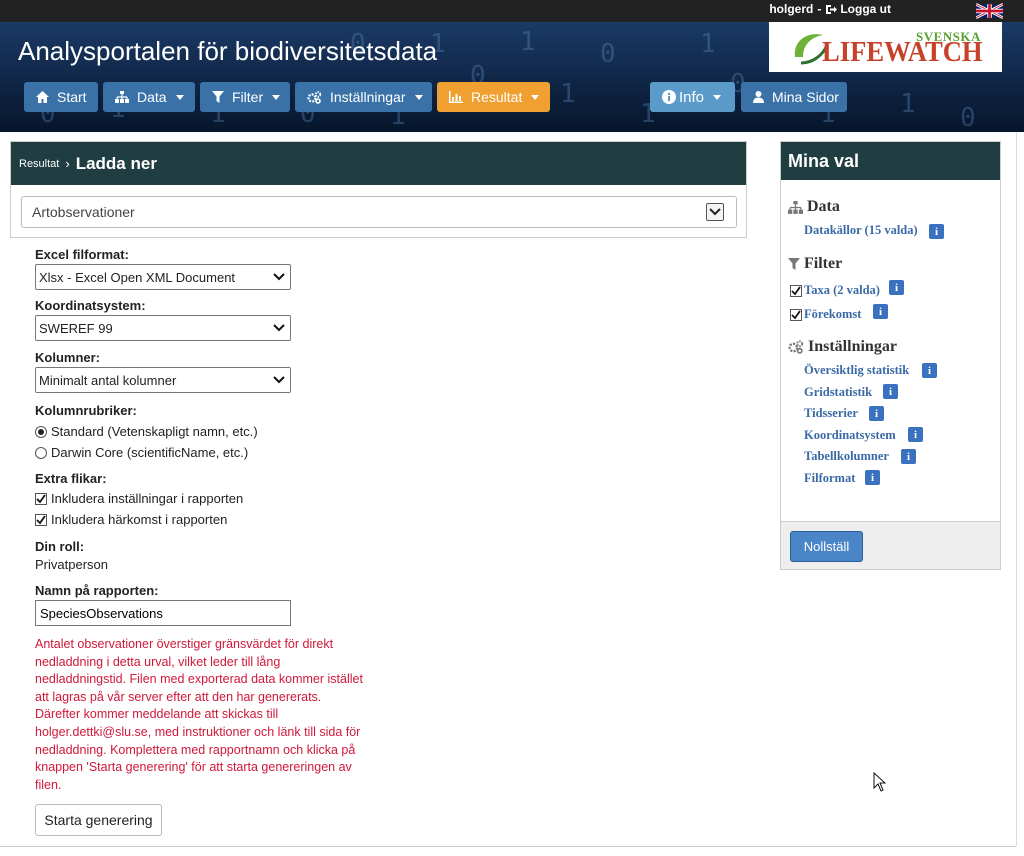  Describe the element at coordinates (508, 846) in the screenshot. I see `bottom-divider` at that location.